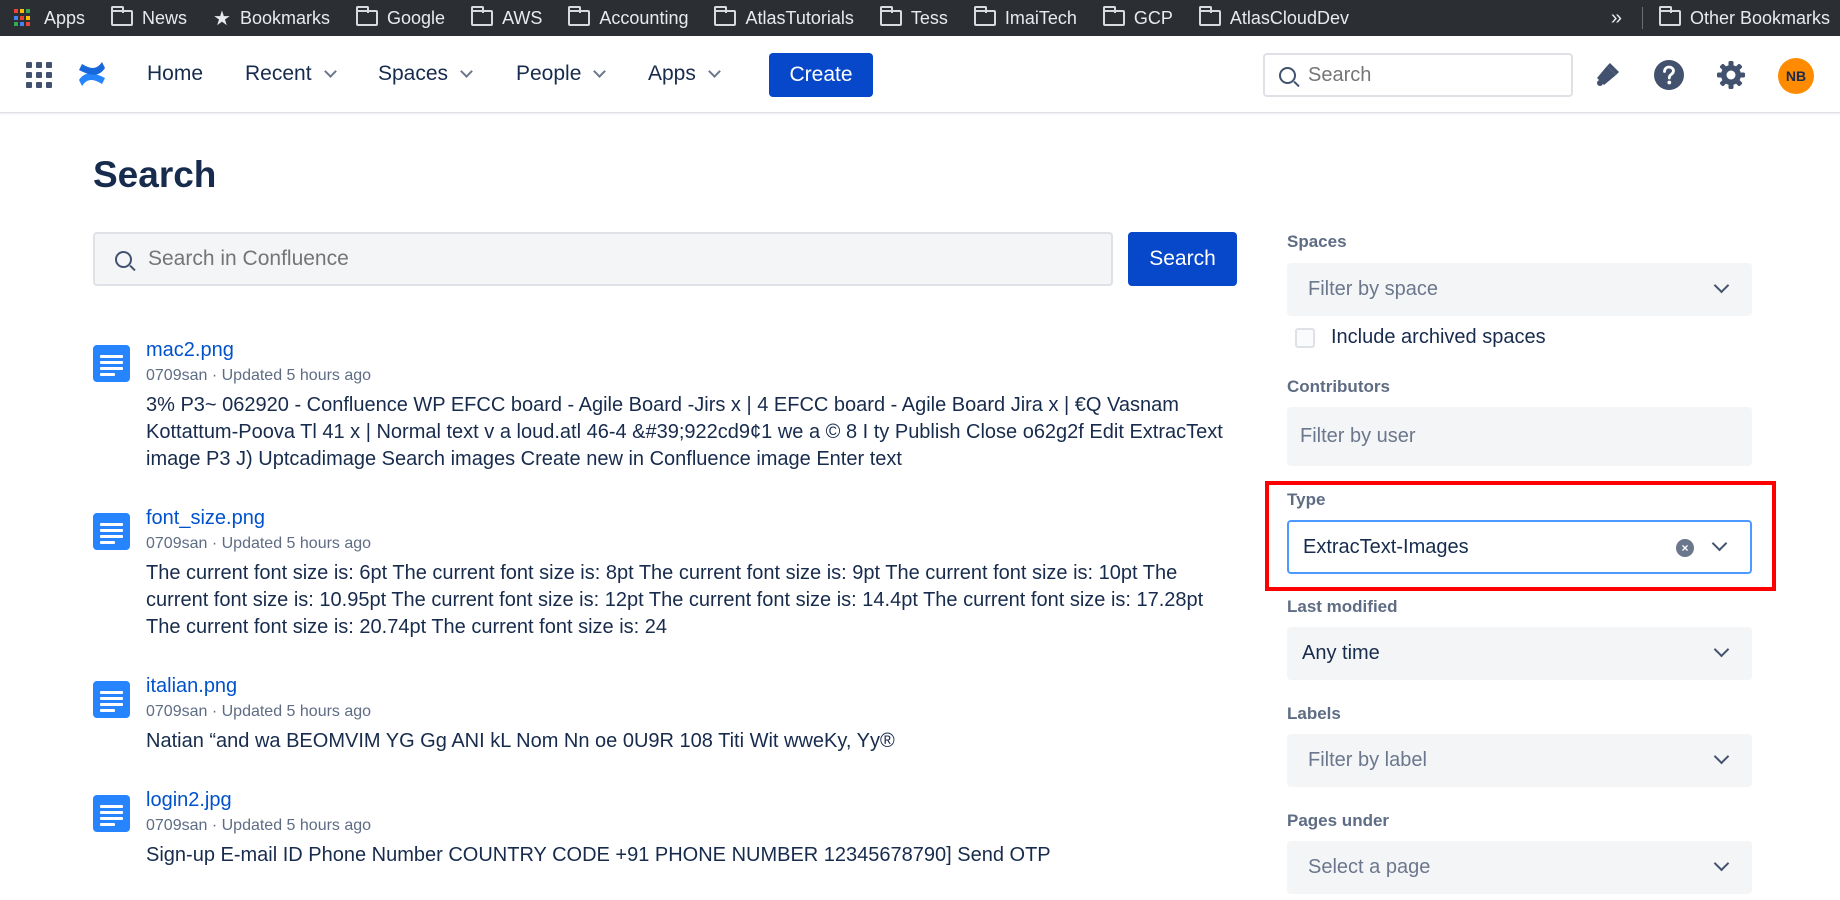 This screenshot has width=1840, height=900. Describe the element at coordinates (1731, 75) in the screenshot. I see `settings-gear-icon` at that location.